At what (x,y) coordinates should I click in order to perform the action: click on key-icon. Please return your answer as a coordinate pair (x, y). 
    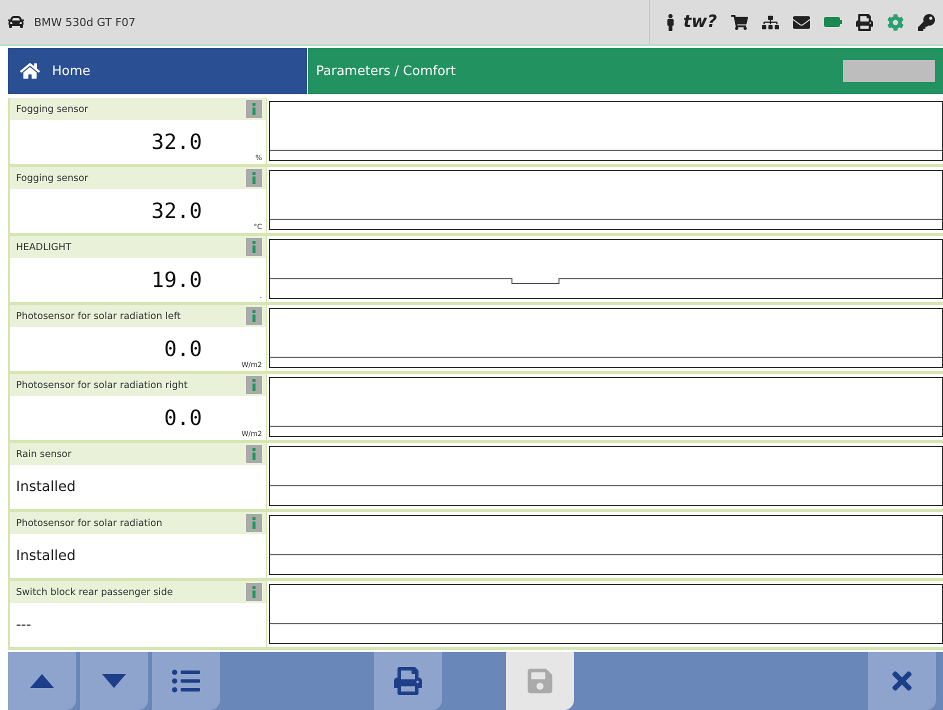
    Looking at the image, I should click on (926, 22).